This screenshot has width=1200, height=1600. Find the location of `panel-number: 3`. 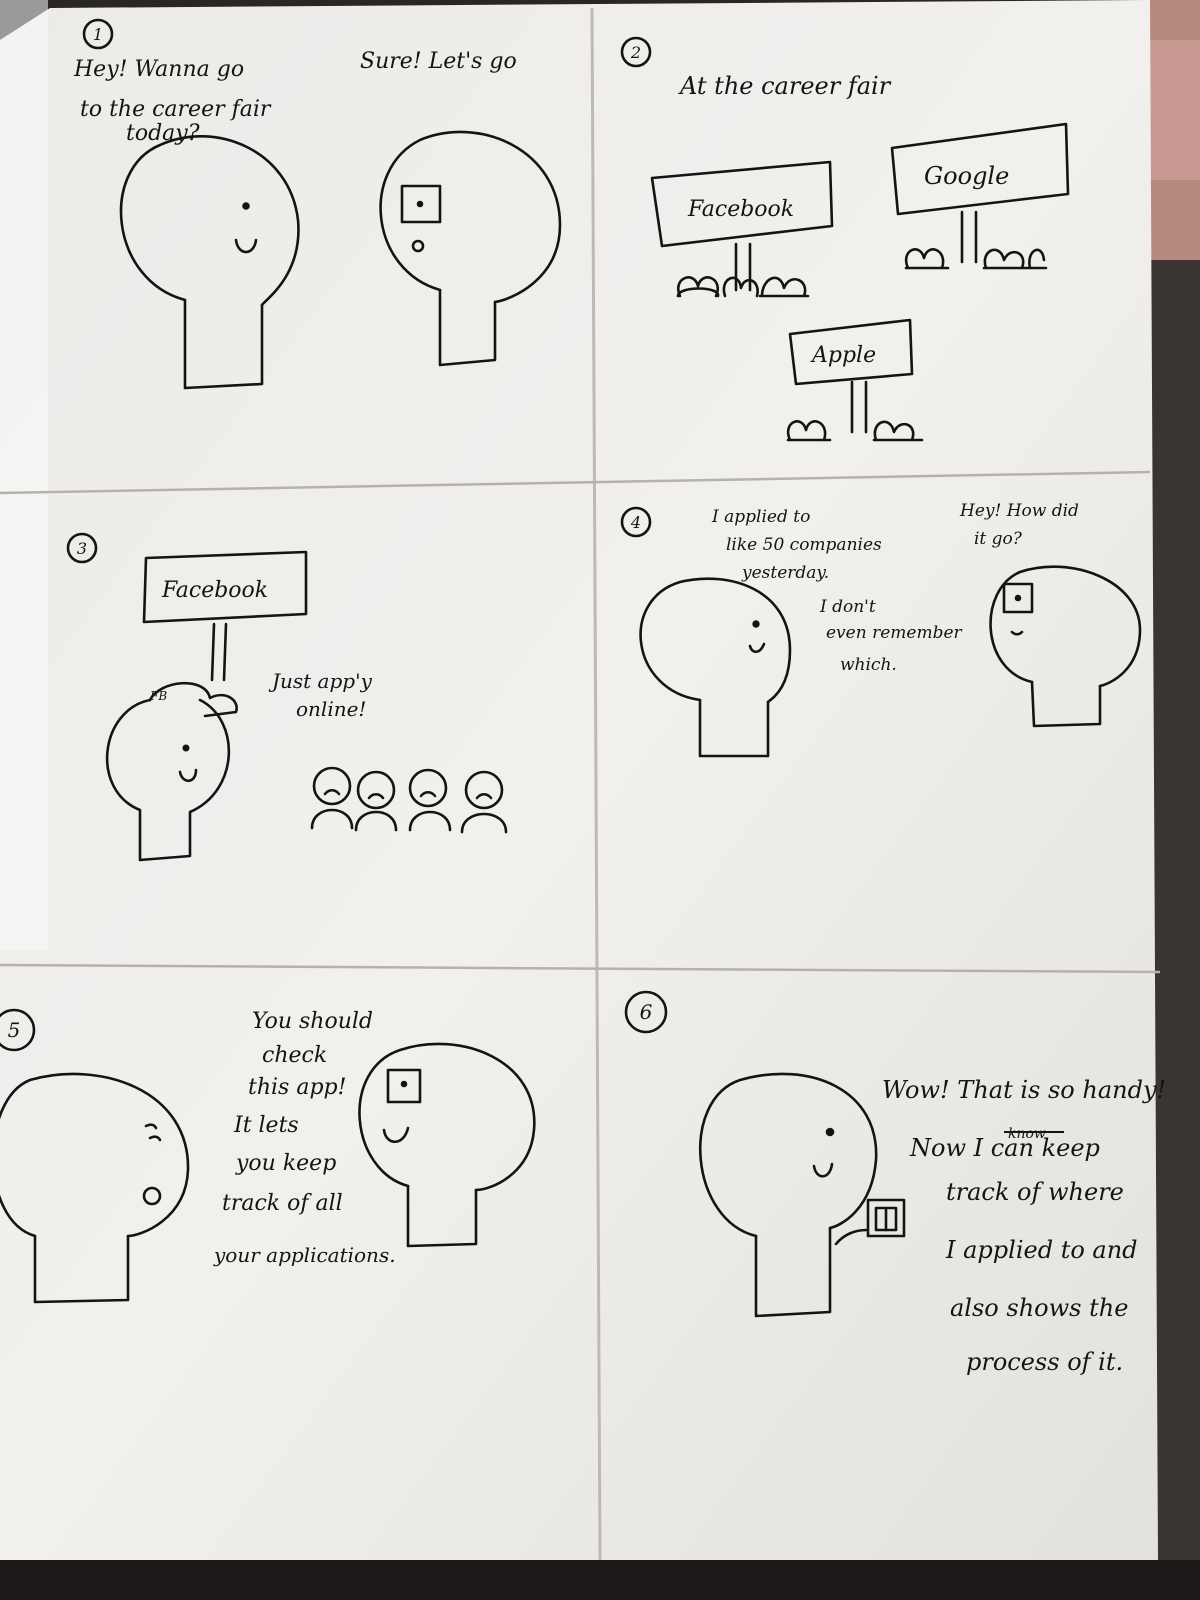

panel-number: 3 is located at coordinates (82, 548).